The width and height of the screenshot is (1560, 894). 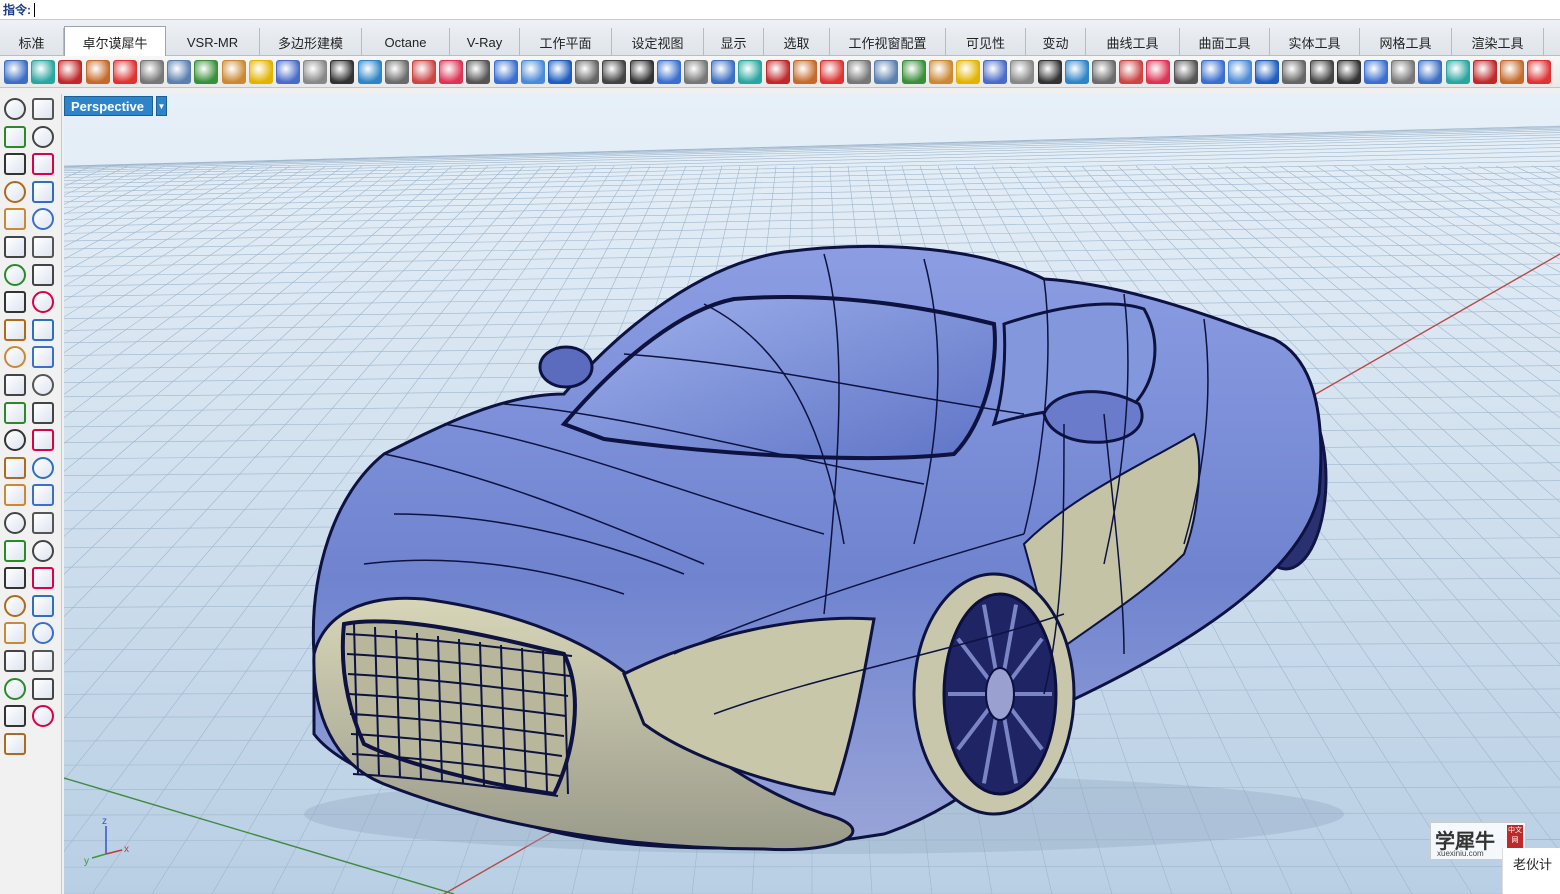 What do you see at coordinates (43, 605) in the screenshot?
I see `light-icon` at bounding box center [43, 605].